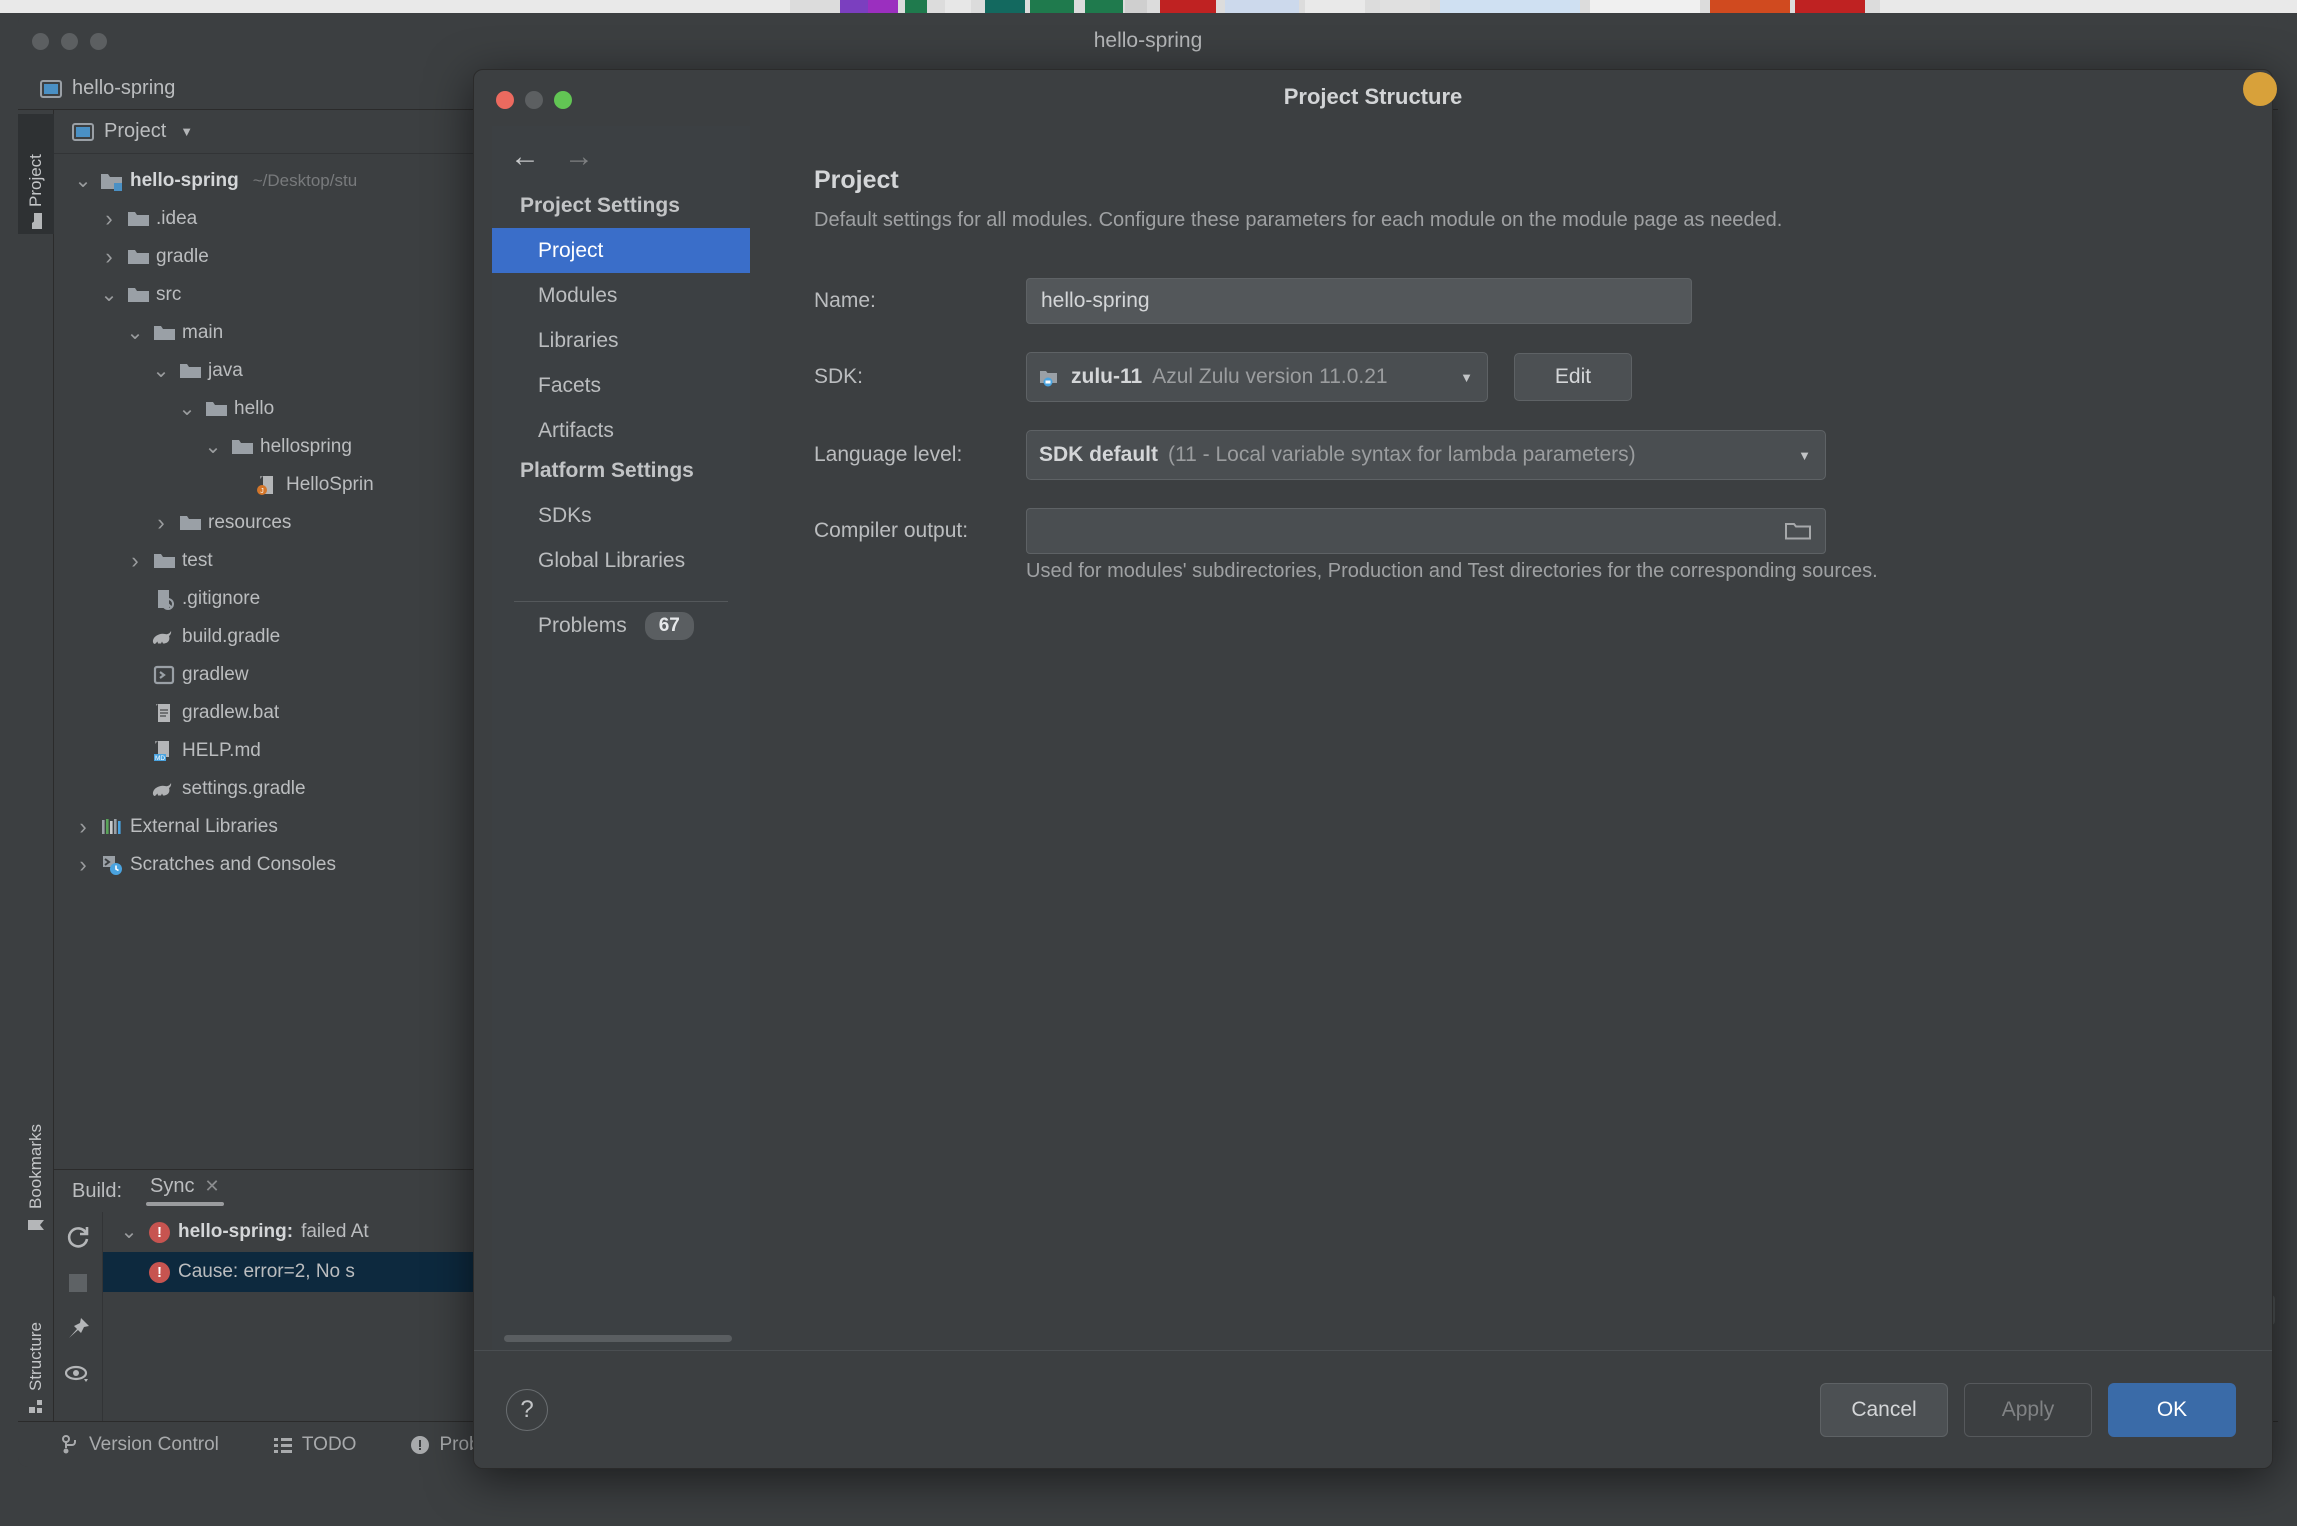 Image resolution: width=2297 pixels, height=1526 pixels. What do you see at coordinates (578, 340) in the screenshot?
I see `sidebar-item-label: Libraries` at bounding box center [578, 340].